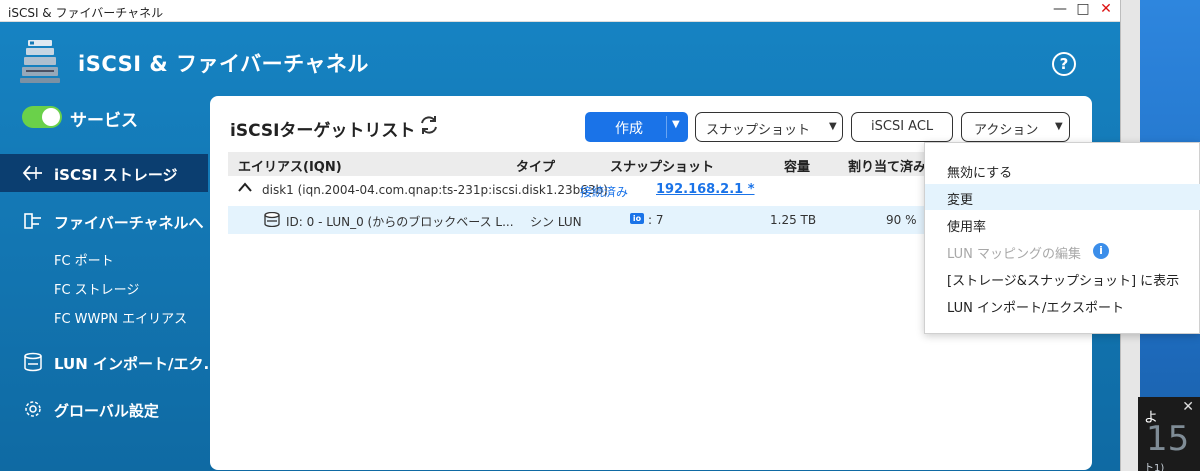 The image size is (1200, 471). What do you see at coordinates (1006, 130) in the screenshot?
I see `action-button-label: アクション` at bounding box center [1006, 130].